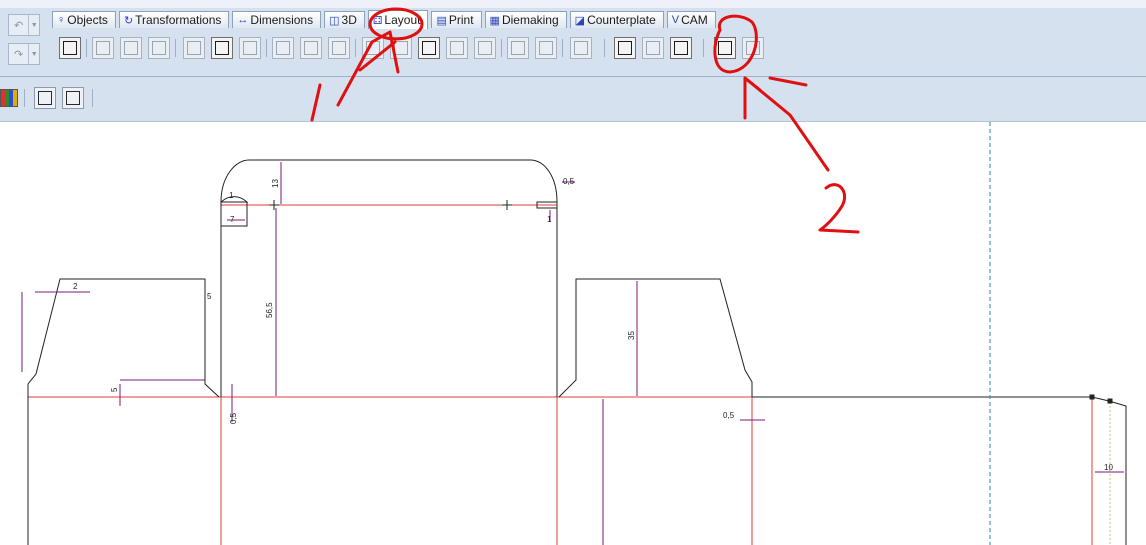 This screenshot has height=545, width=1146. What do you see at coordinates (316, 102) in the screenshot?
I see `annotation-stroke` at bounding box center [316, 102].